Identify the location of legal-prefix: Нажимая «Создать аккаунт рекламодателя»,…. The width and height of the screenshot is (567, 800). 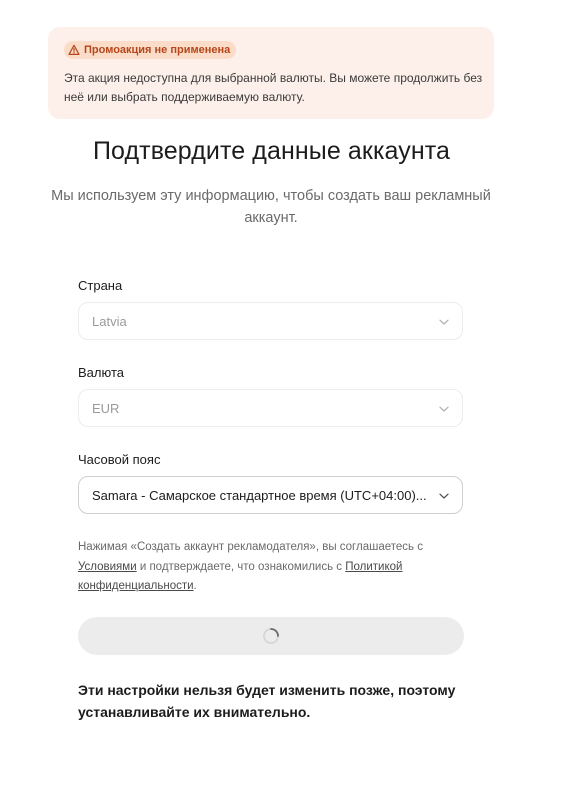
(250, 547).